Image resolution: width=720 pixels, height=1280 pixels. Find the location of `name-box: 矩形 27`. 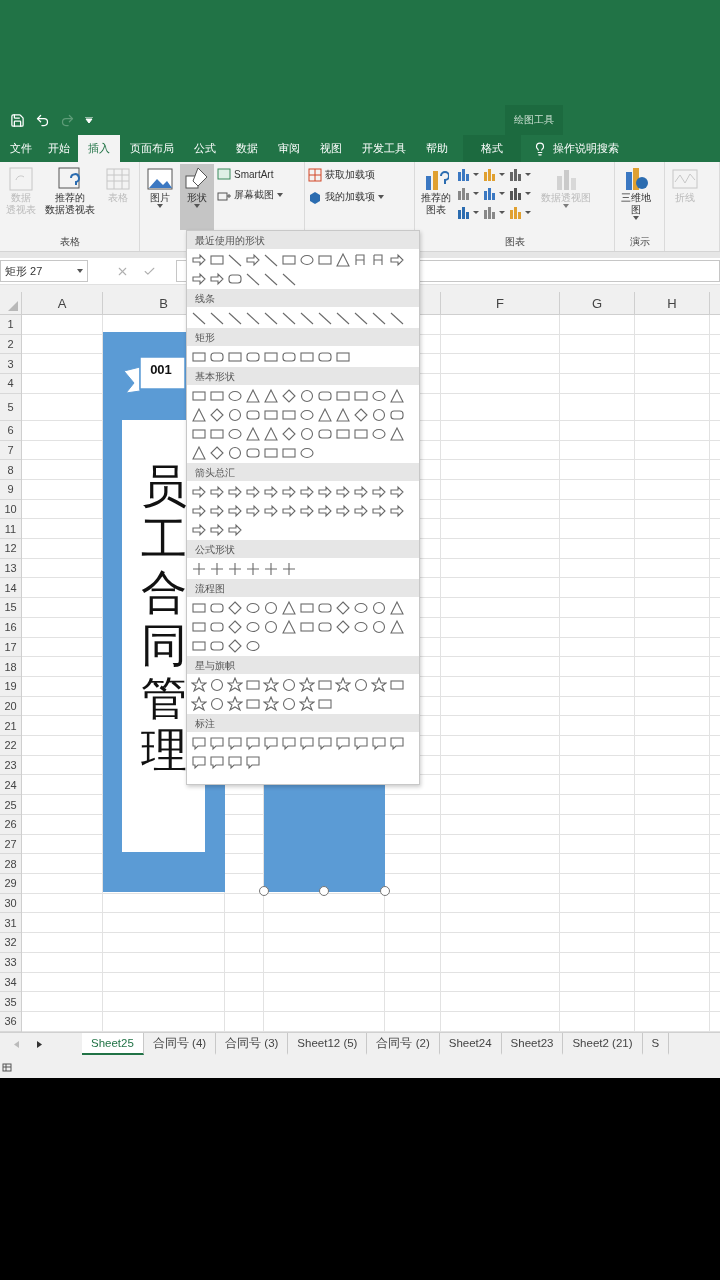

name-box: 矩形 27 is located at coordinates (44, 271).